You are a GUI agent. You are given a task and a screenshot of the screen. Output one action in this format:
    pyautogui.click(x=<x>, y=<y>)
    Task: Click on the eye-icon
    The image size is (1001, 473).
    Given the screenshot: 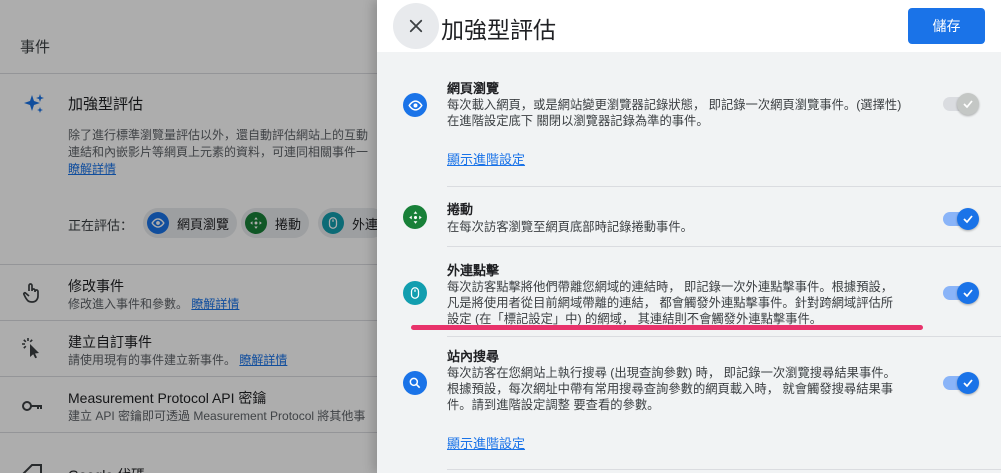 What is the action you would take?
    pyautogui.click(x=415, y=105)
    